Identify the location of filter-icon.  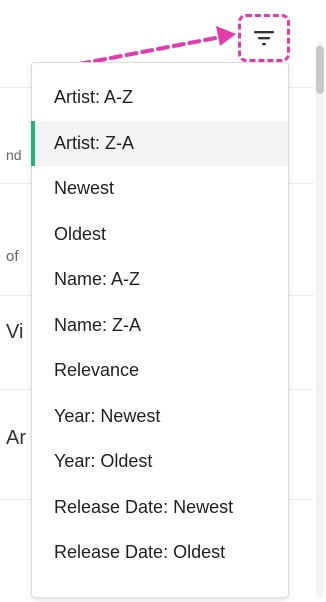
(264, 38).